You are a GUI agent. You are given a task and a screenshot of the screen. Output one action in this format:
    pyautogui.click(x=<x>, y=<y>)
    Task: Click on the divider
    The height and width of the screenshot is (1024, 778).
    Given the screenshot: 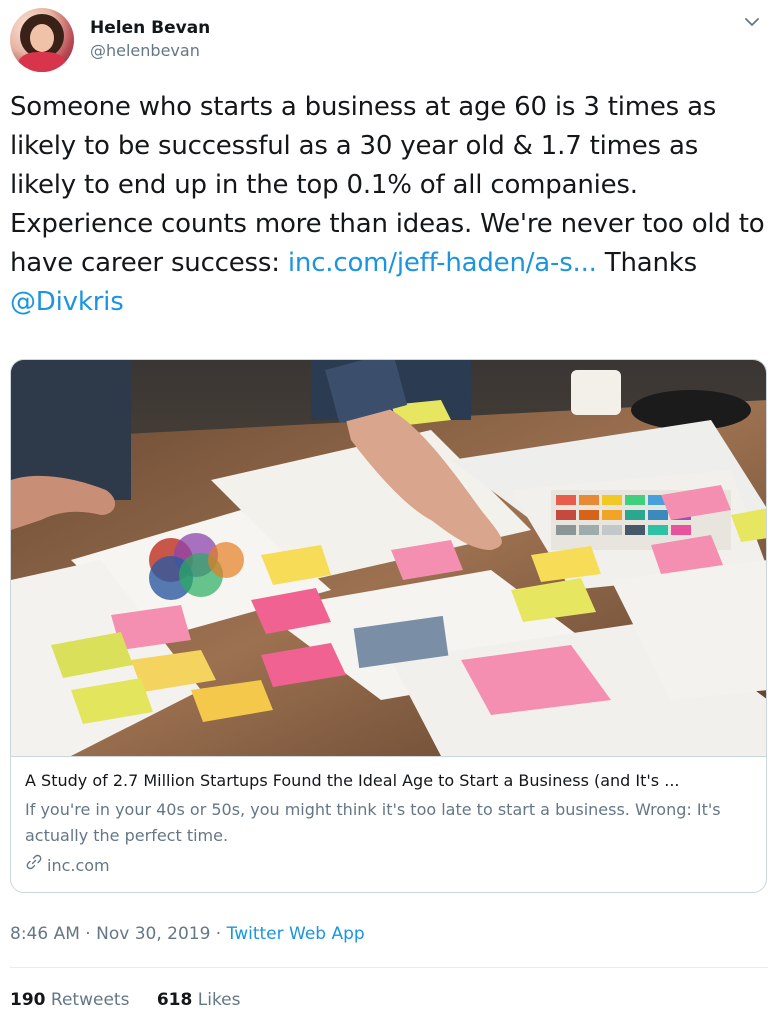 What is the action you would take?
    pyautogui.click(x=389, y=967)
    